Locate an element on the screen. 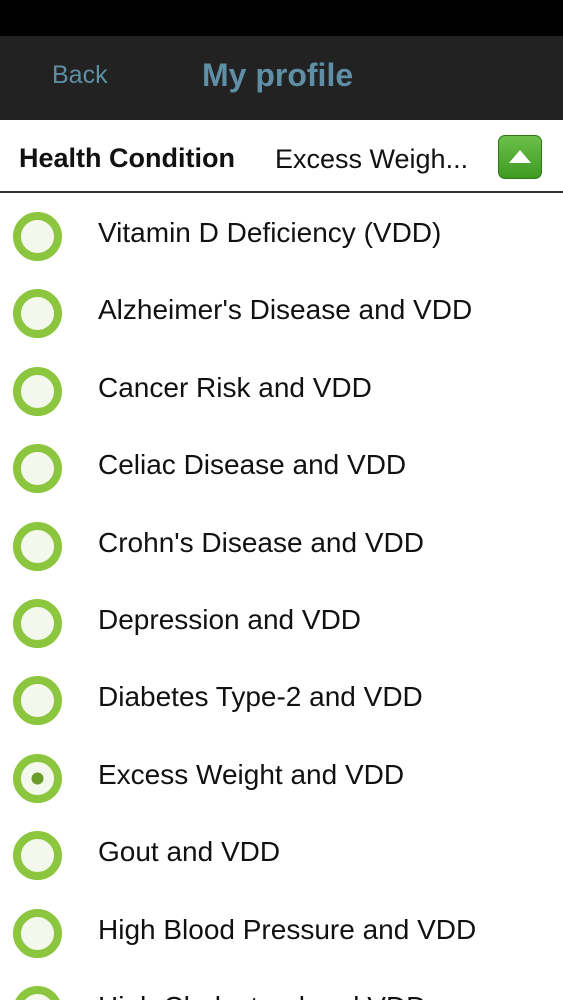 The height and width of the screenshot is (1000, 563). list-item: Excess Weight and VDD is located at coordinates (281, 773).